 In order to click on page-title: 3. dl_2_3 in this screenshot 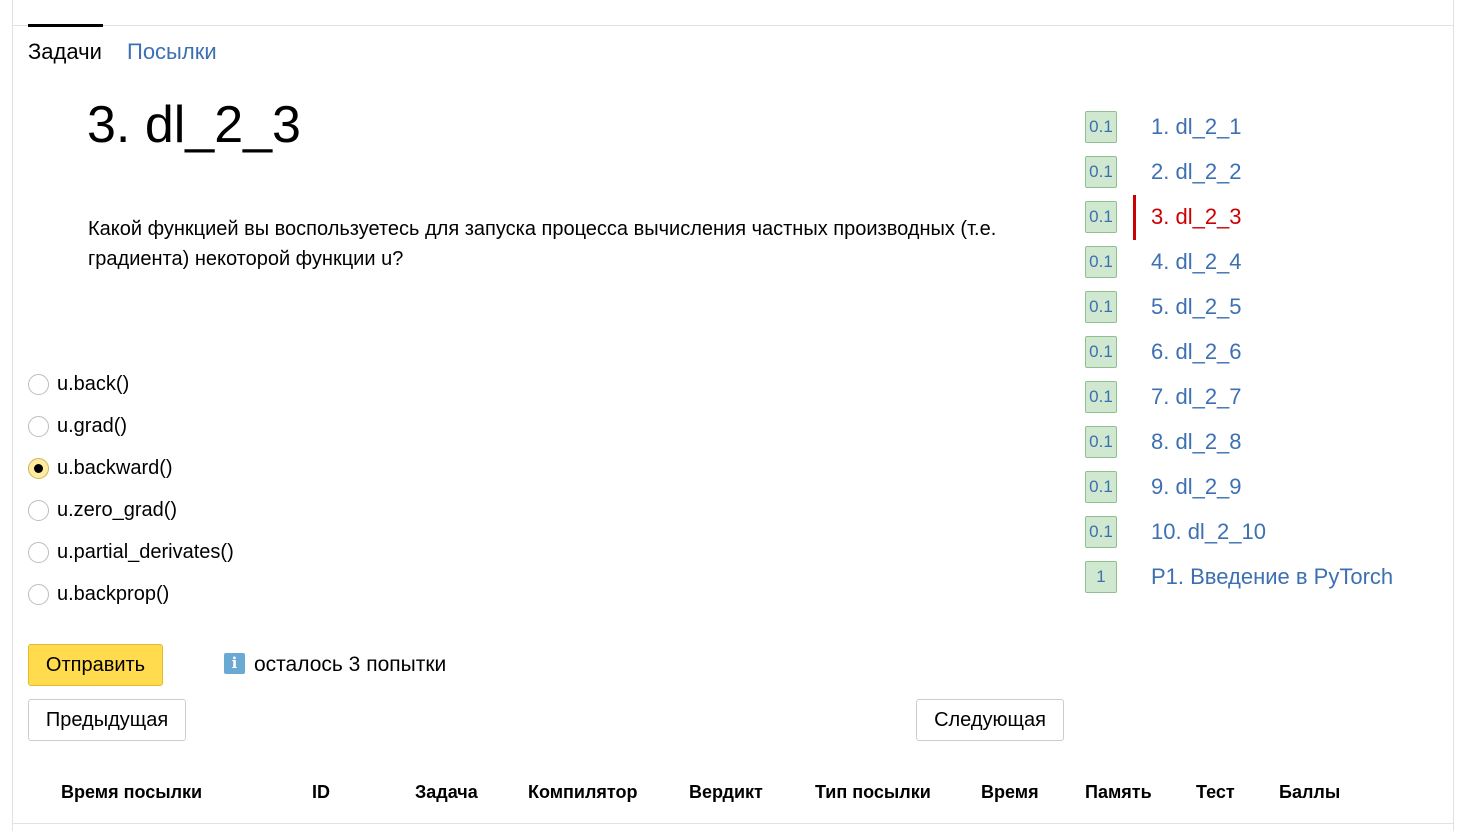, I will do `click(194, 125)`.